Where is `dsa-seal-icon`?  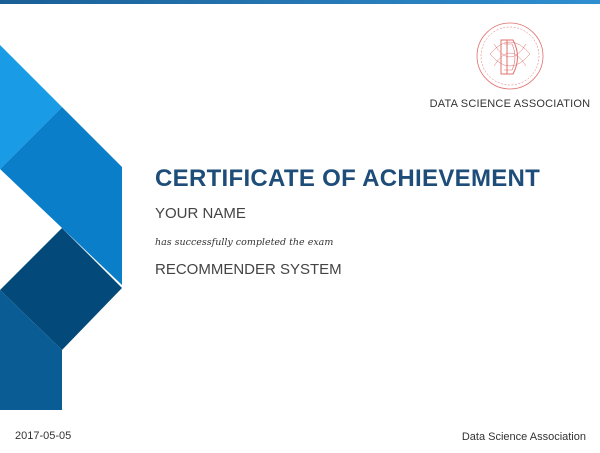 dsa-seal-icon is located at coordinates (510, 56).